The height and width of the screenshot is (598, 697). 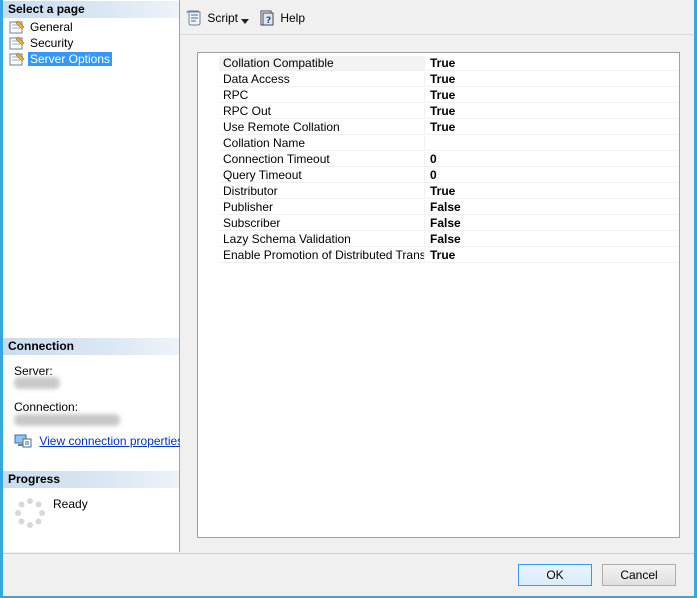 I want to click on property-row: Distributor True, so click(x=438, y=192).